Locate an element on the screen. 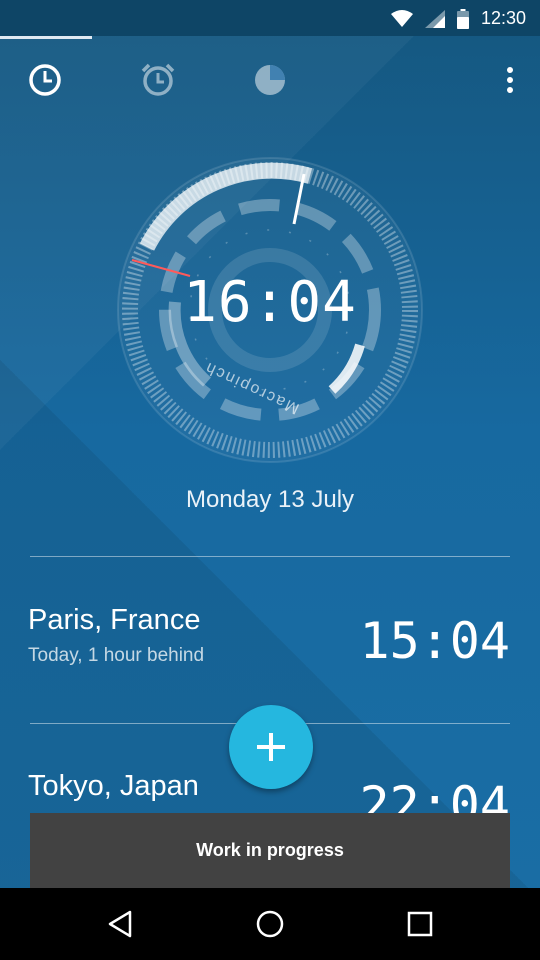  recents-button is located at coordinates (420, 924).